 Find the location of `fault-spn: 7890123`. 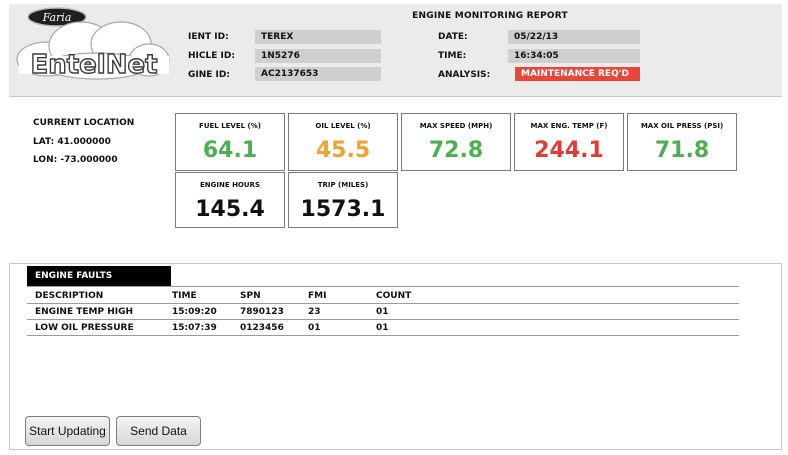

fault-spn: 7890123 is located at coordinates (262, 312).